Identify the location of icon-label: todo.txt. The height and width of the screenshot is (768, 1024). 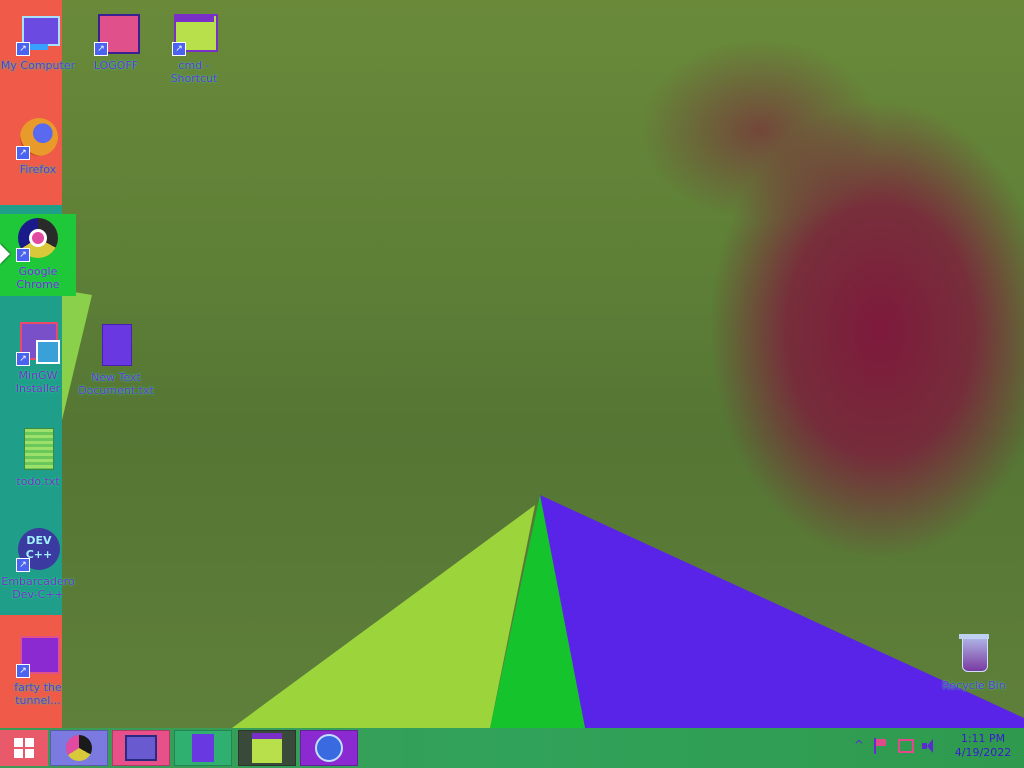
(38, 481).